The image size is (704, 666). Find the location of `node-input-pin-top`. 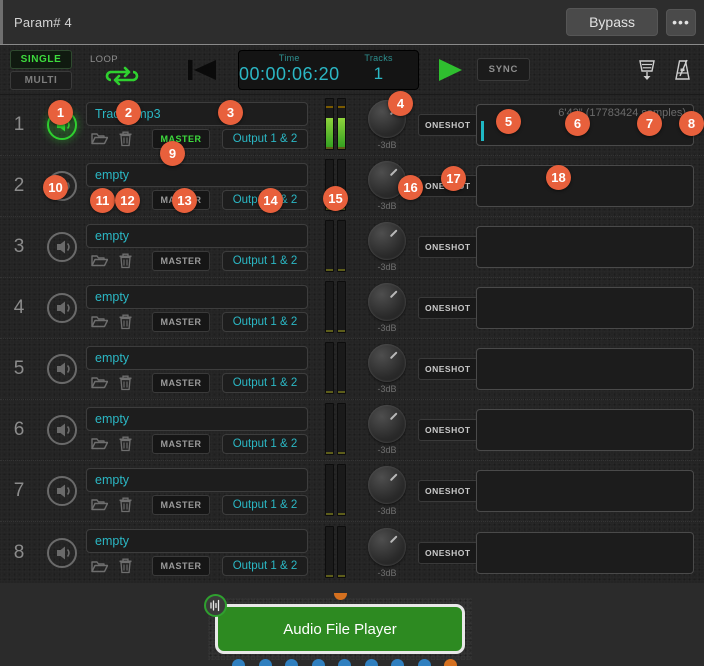

node-input-pin-top is located at coordinates (340, 596).